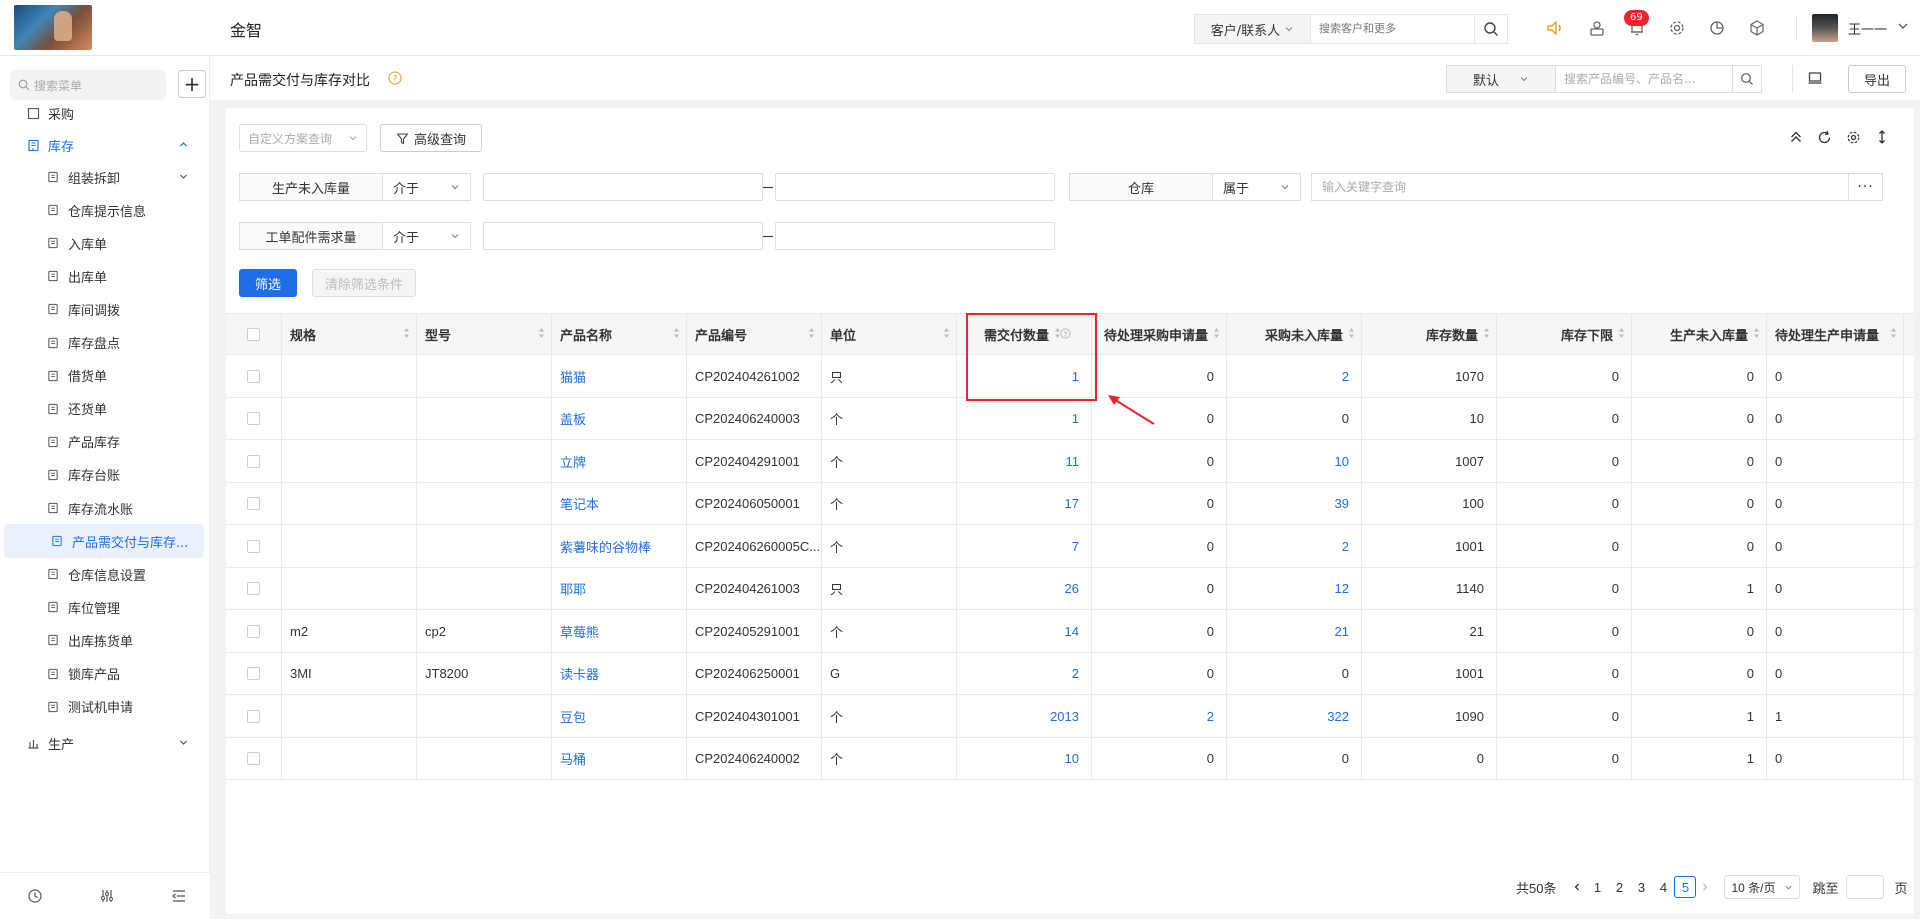 Image resolution: width=1920 pixels, height=919 pixels. Describe the element at coordinates (1491, 29) in the screenshot. I see `customer-search-button` at that location.